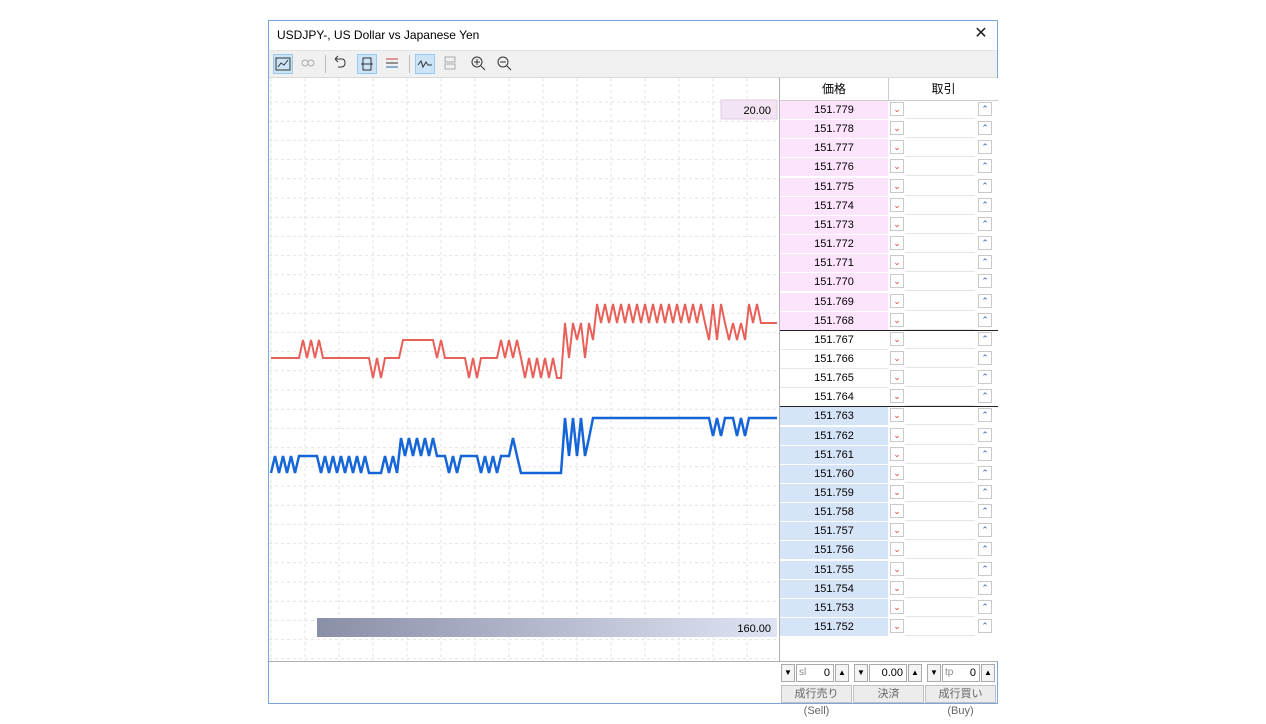 The width and height of the screenshot is (1266, 724). Describe the element at coordinates (834, 168) in the screenshot. I see `price-cell: 151.776` at that location.